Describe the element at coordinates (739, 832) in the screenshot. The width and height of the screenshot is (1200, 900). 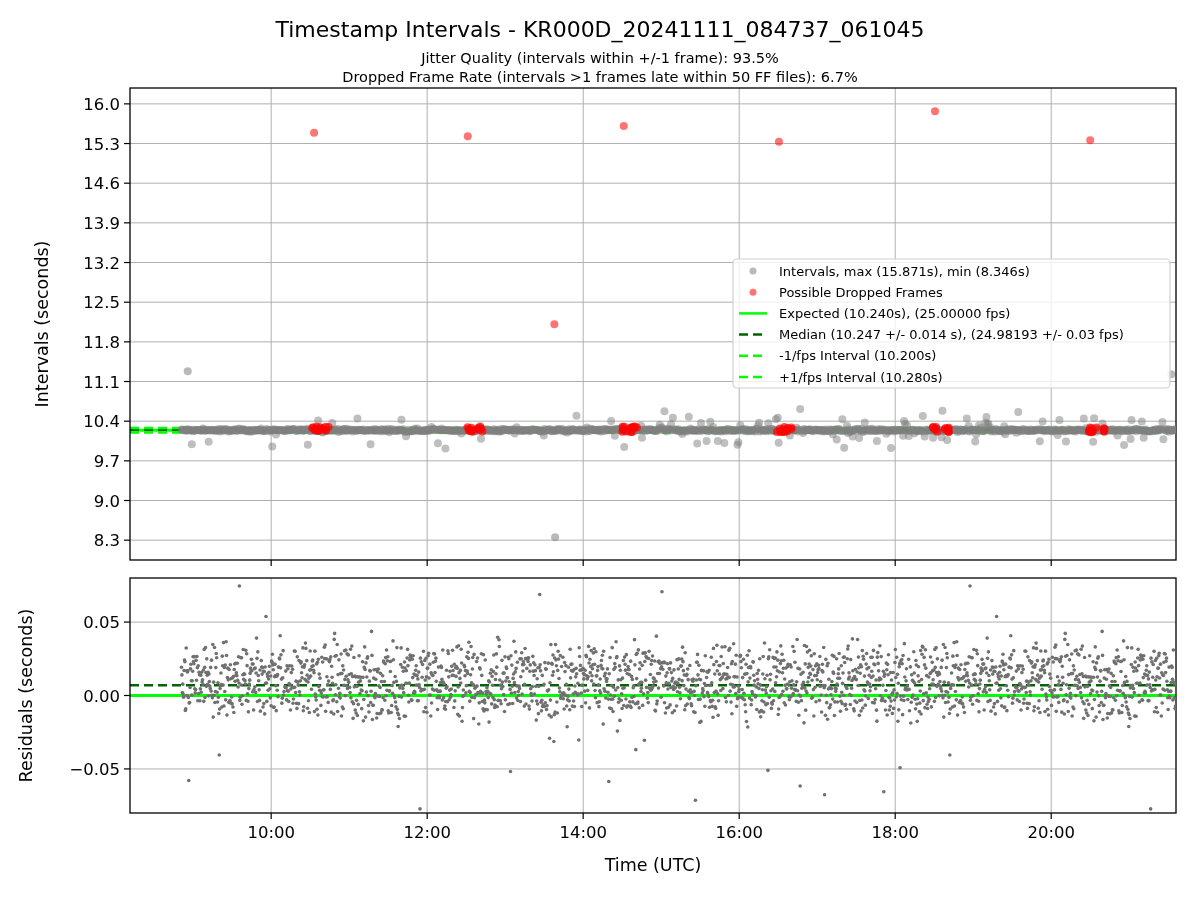
I see `x-tick-label: 16:00` at that location.